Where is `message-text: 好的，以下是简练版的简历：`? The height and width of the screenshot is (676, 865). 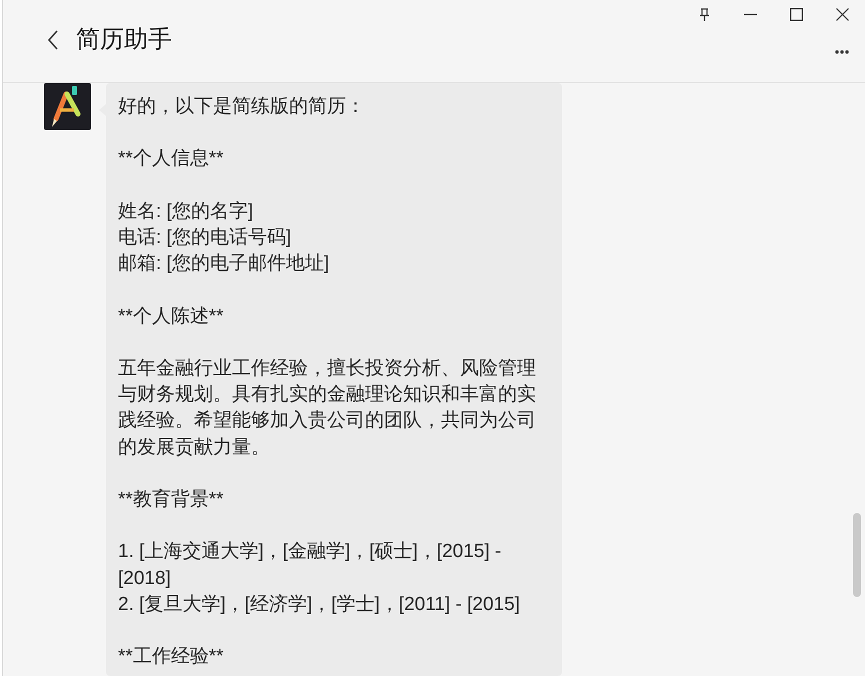
message-text: 好的，以下是简练版的简历： is located at coordinates (242, 107).